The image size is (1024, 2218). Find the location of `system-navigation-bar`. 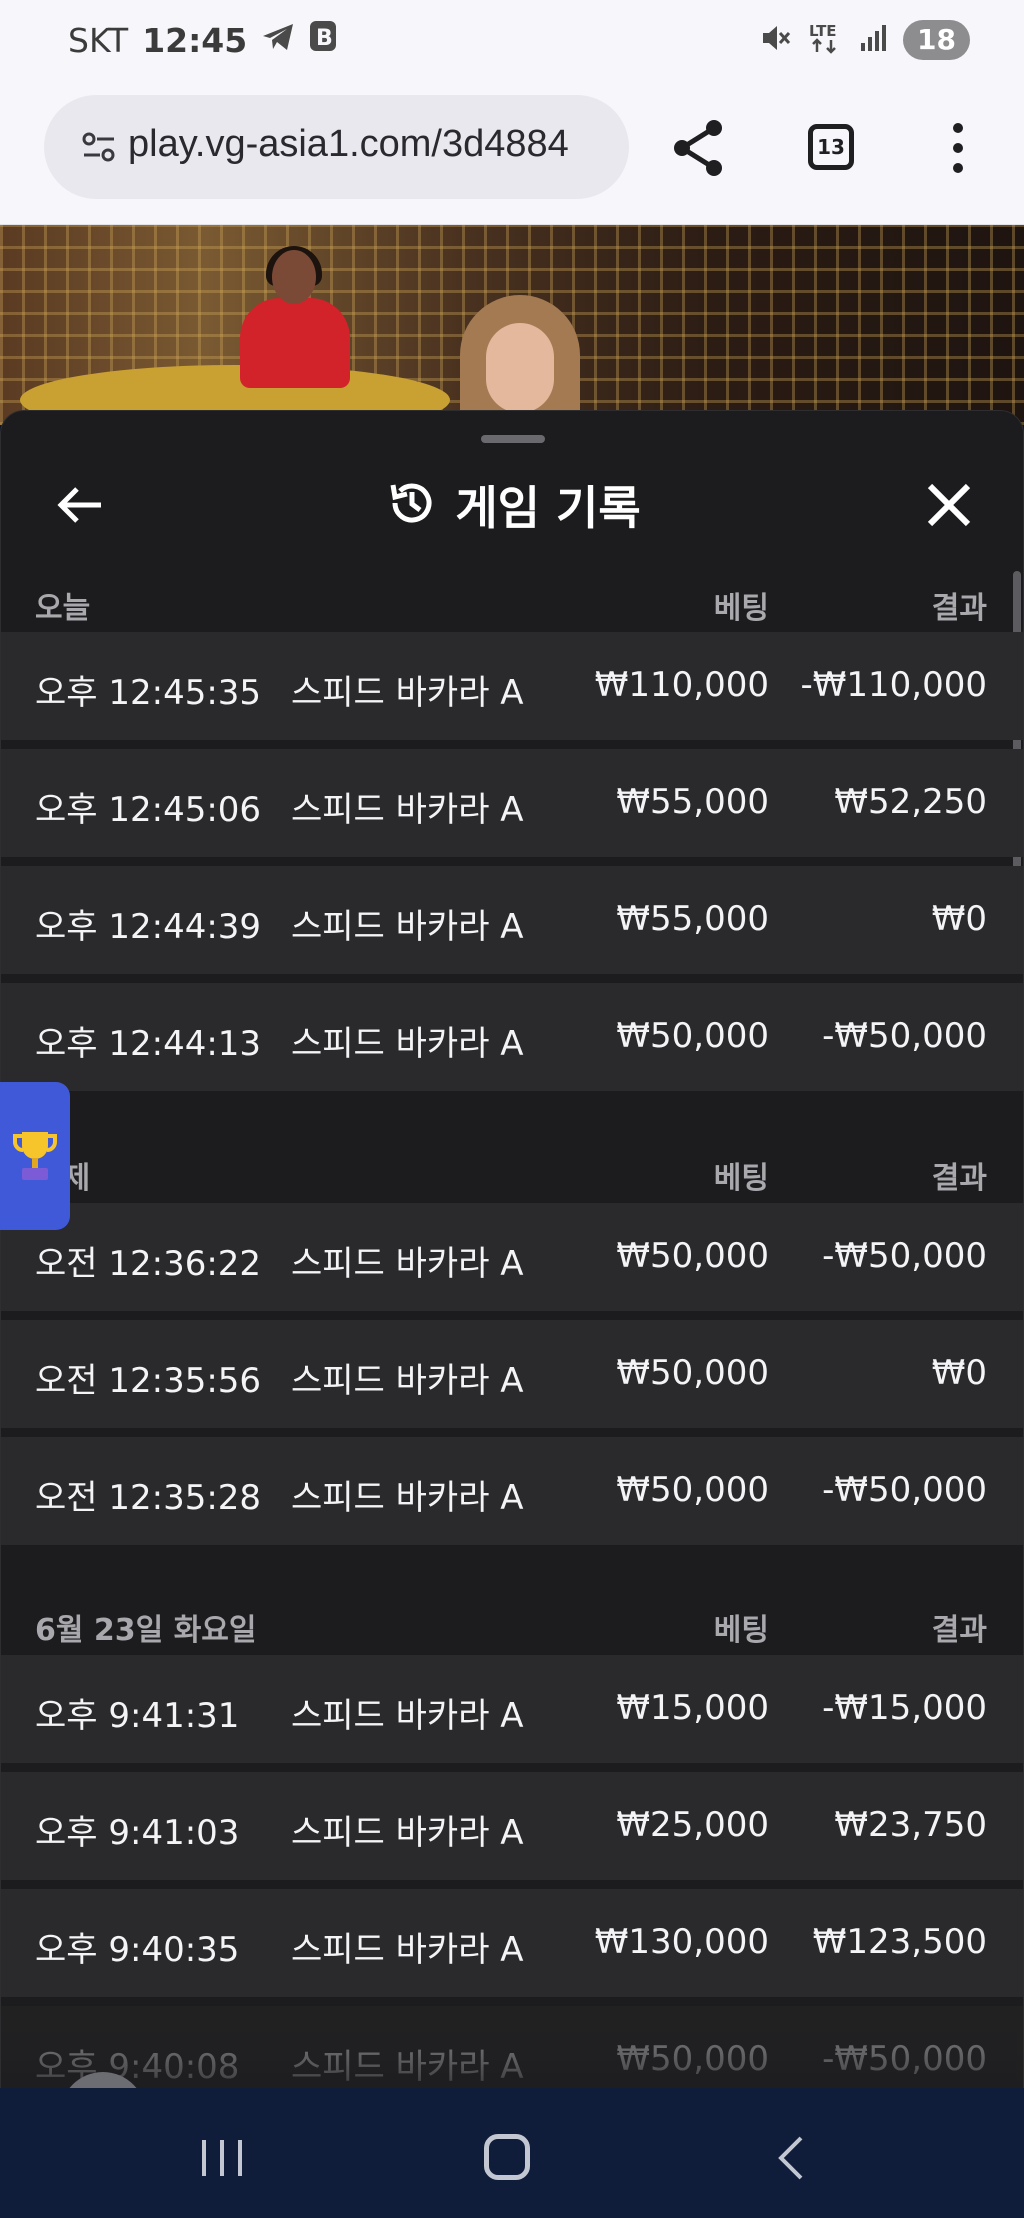

system-navigation-bar is located at coordinates (512, 2153).